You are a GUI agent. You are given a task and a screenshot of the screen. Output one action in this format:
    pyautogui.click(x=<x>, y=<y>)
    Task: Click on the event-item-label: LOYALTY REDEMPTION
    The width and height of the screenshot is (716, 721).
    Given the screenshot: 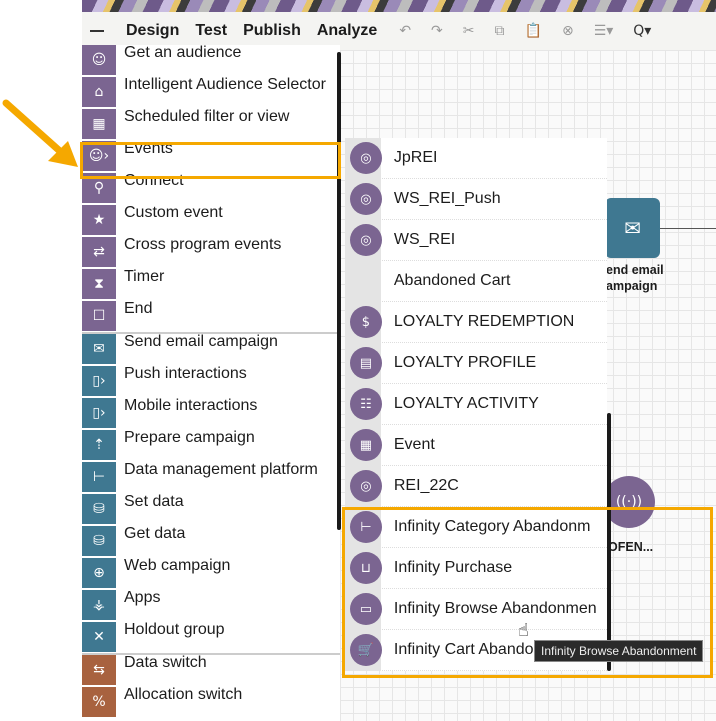 What is the action you would take?
    pyautogui.click(x=484, y=321)
    